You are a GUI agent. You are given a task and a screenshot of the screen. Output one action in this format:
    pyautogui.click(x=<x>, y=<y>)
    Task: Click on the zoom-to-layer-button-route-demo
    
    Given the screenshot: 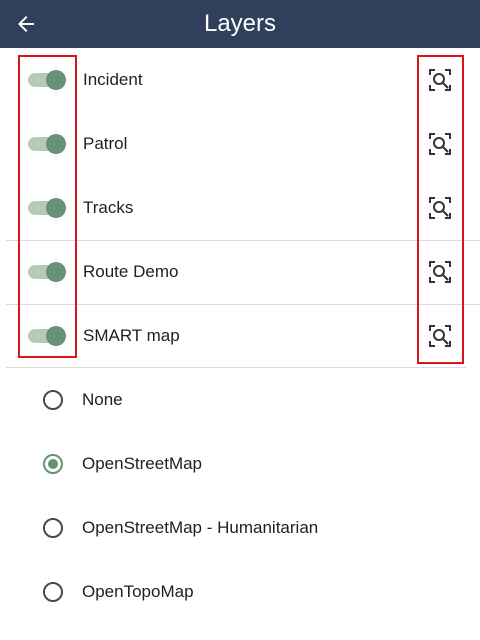 What is the action you would take?
    pyautogui.click(x=440, y=272)
    